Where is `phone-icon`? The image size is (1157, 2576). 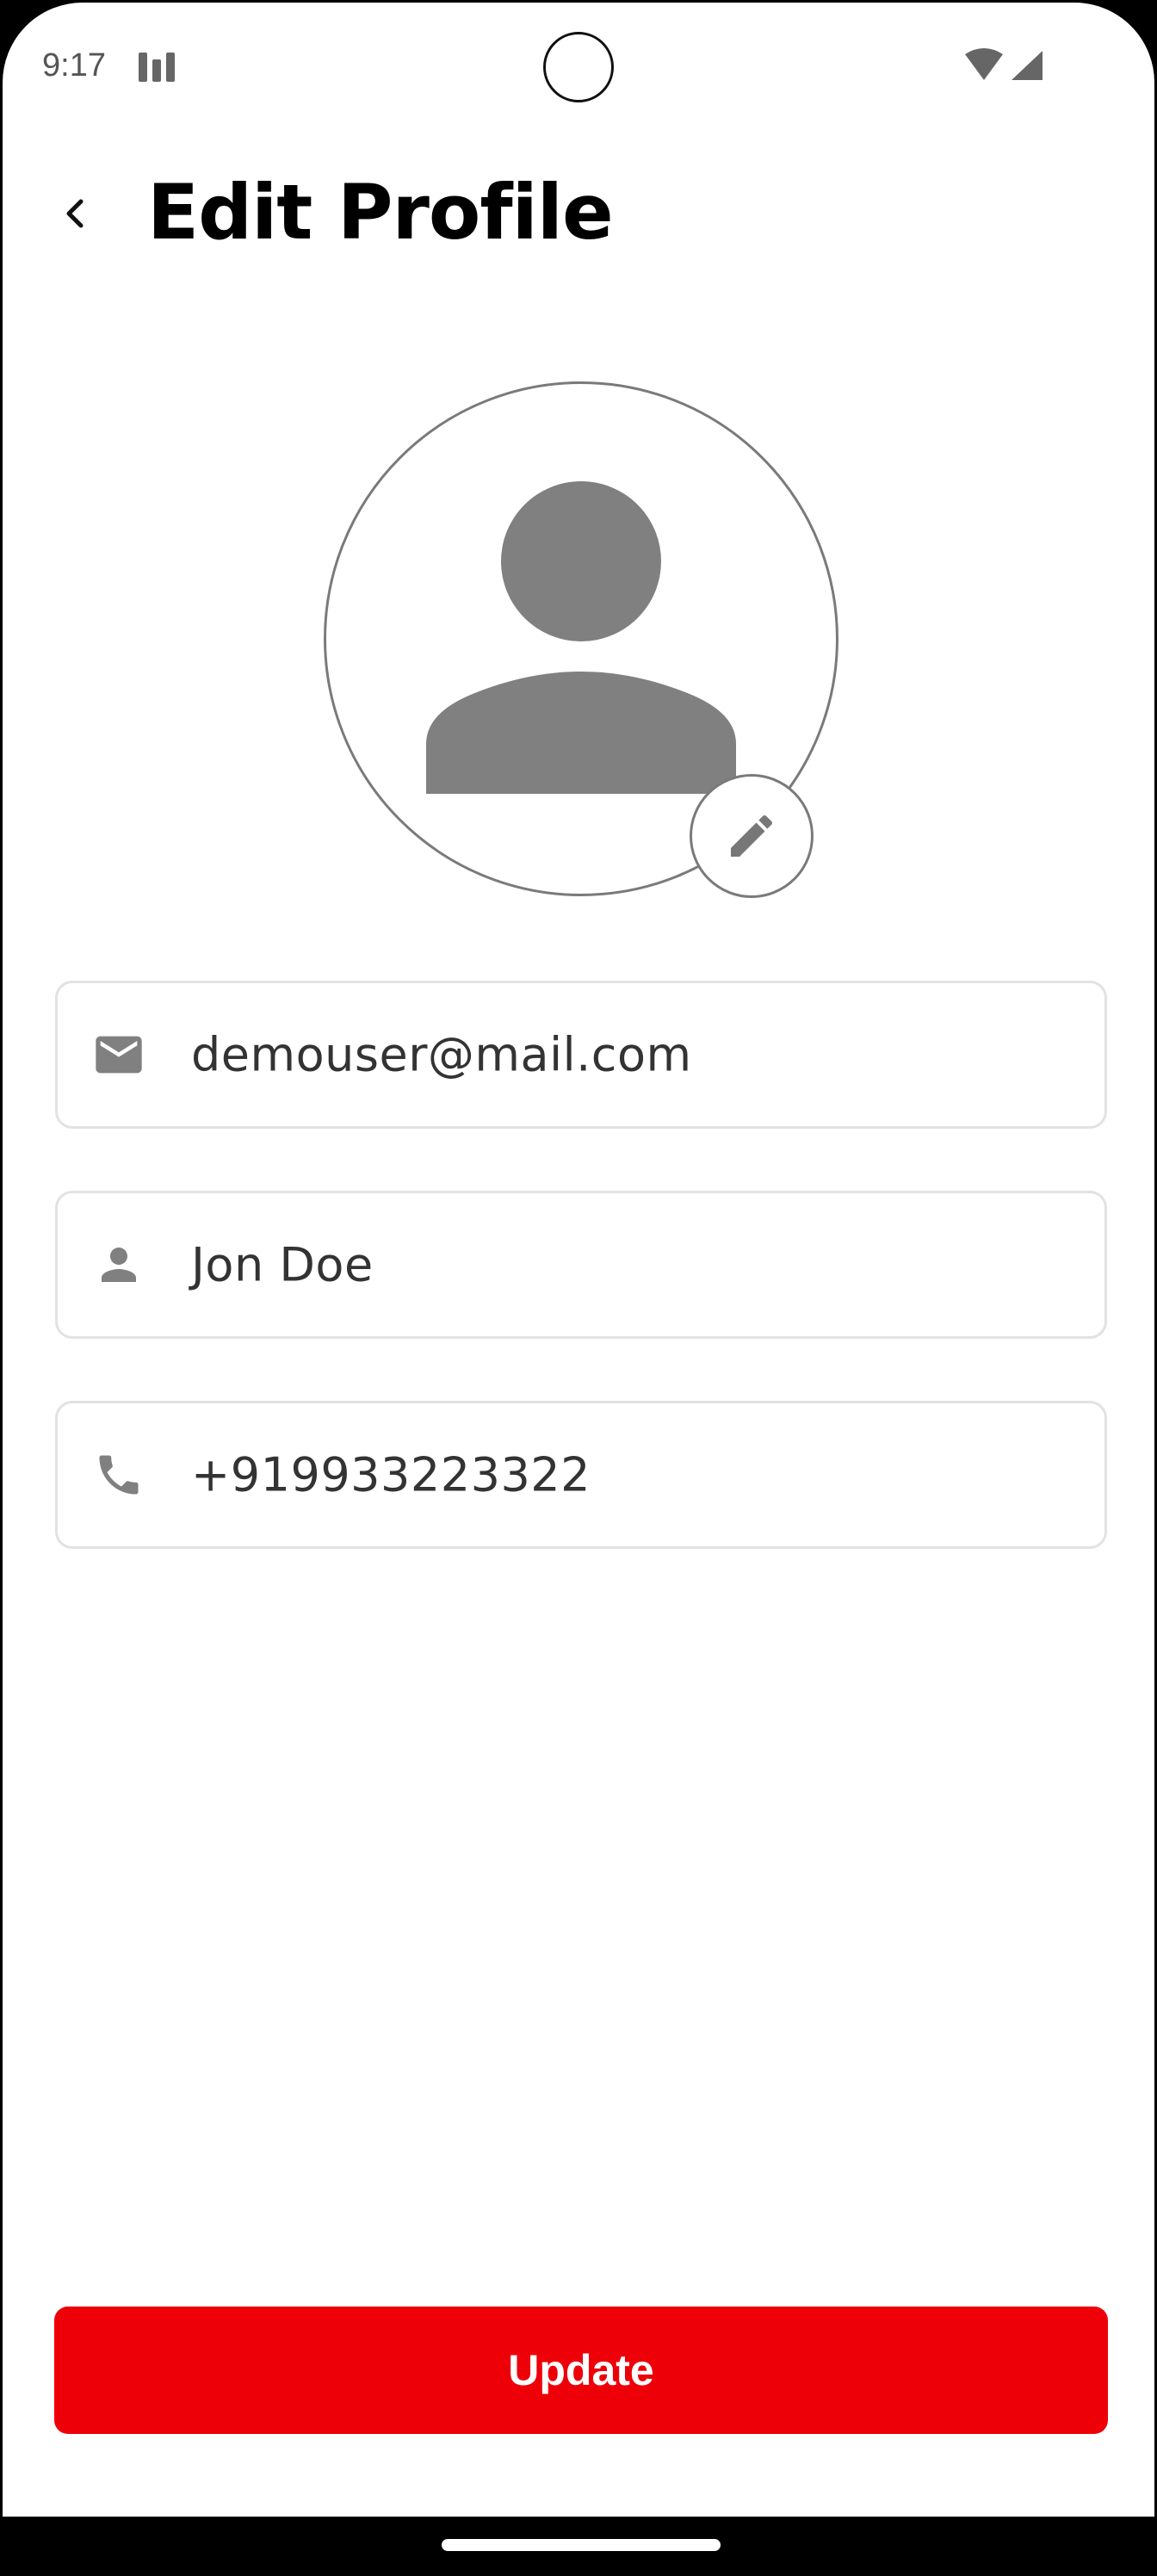
phone-icon is located at coordinates (119, 1475).